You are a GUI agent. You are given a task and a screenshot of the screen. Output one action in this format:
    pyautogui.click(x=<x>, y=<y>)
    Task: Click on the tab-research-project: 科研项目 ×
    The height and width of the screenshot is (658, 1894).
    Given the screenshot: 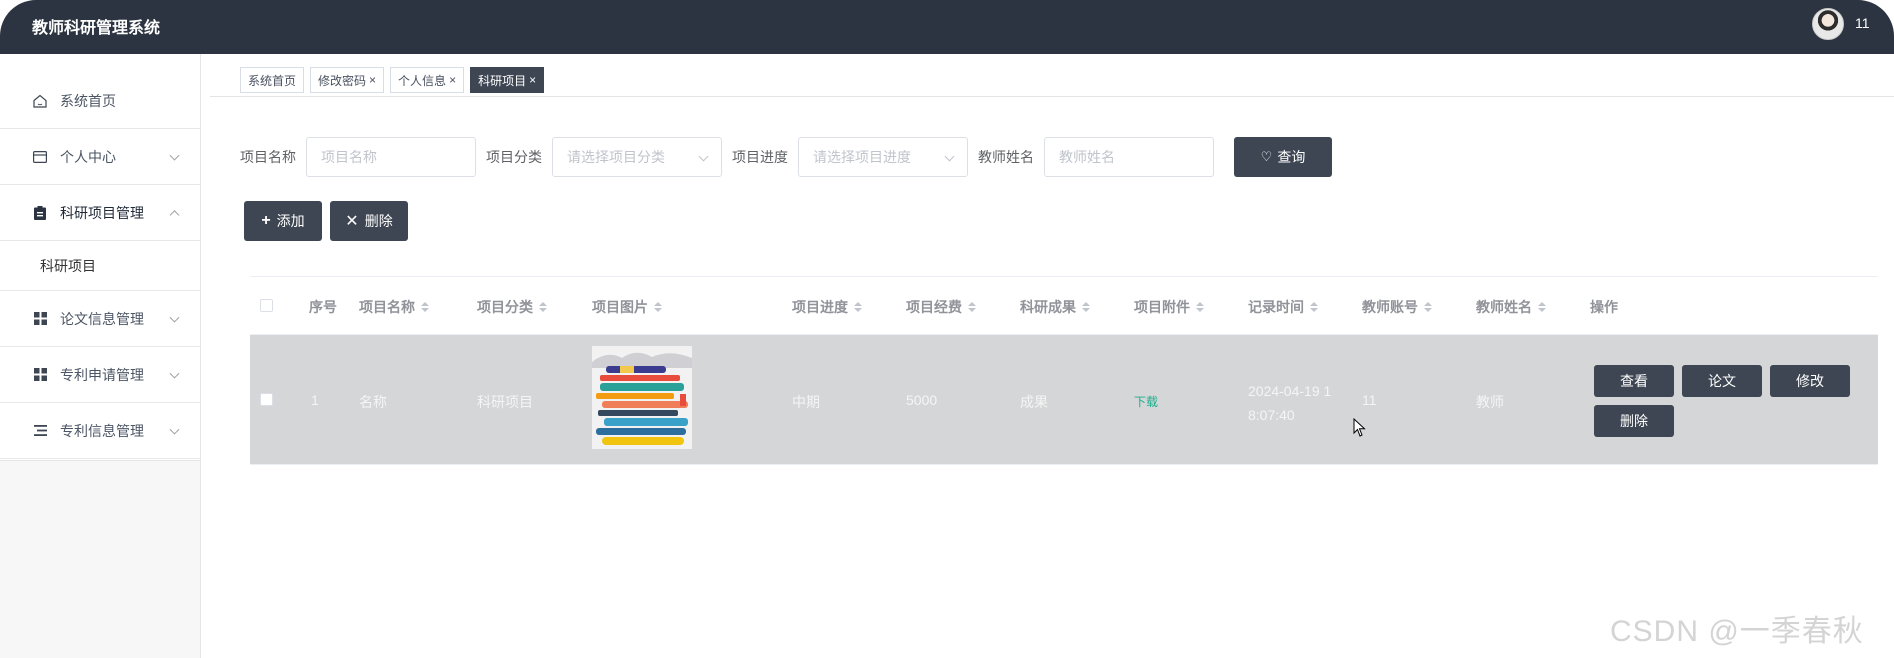 What is the action you would take?
    pyautogui.click(x=507, y=80)
    